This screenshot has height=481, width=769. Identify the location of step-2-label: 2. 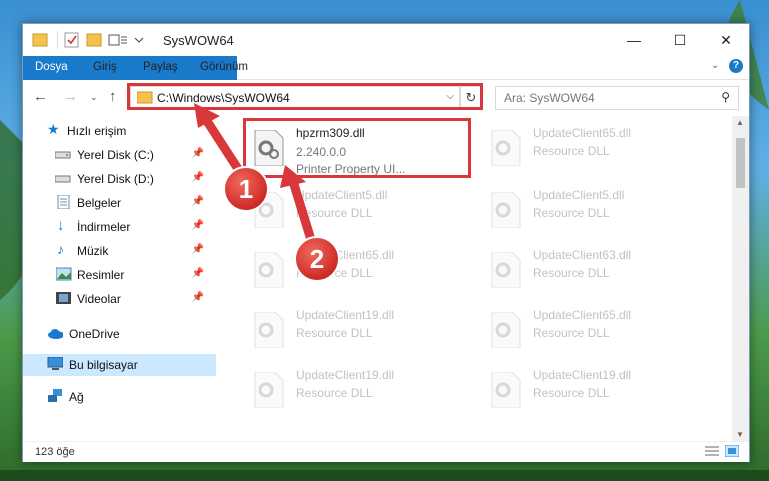
(317, 259).